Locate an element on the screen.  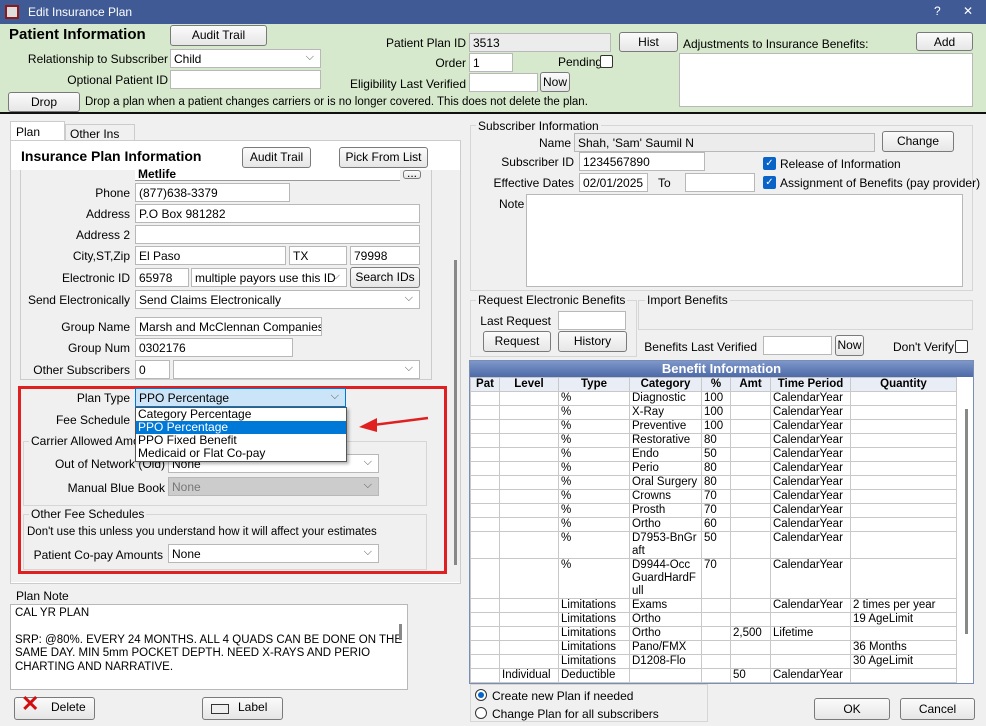
column-header: Time Period is located at coordinates (810, 384).